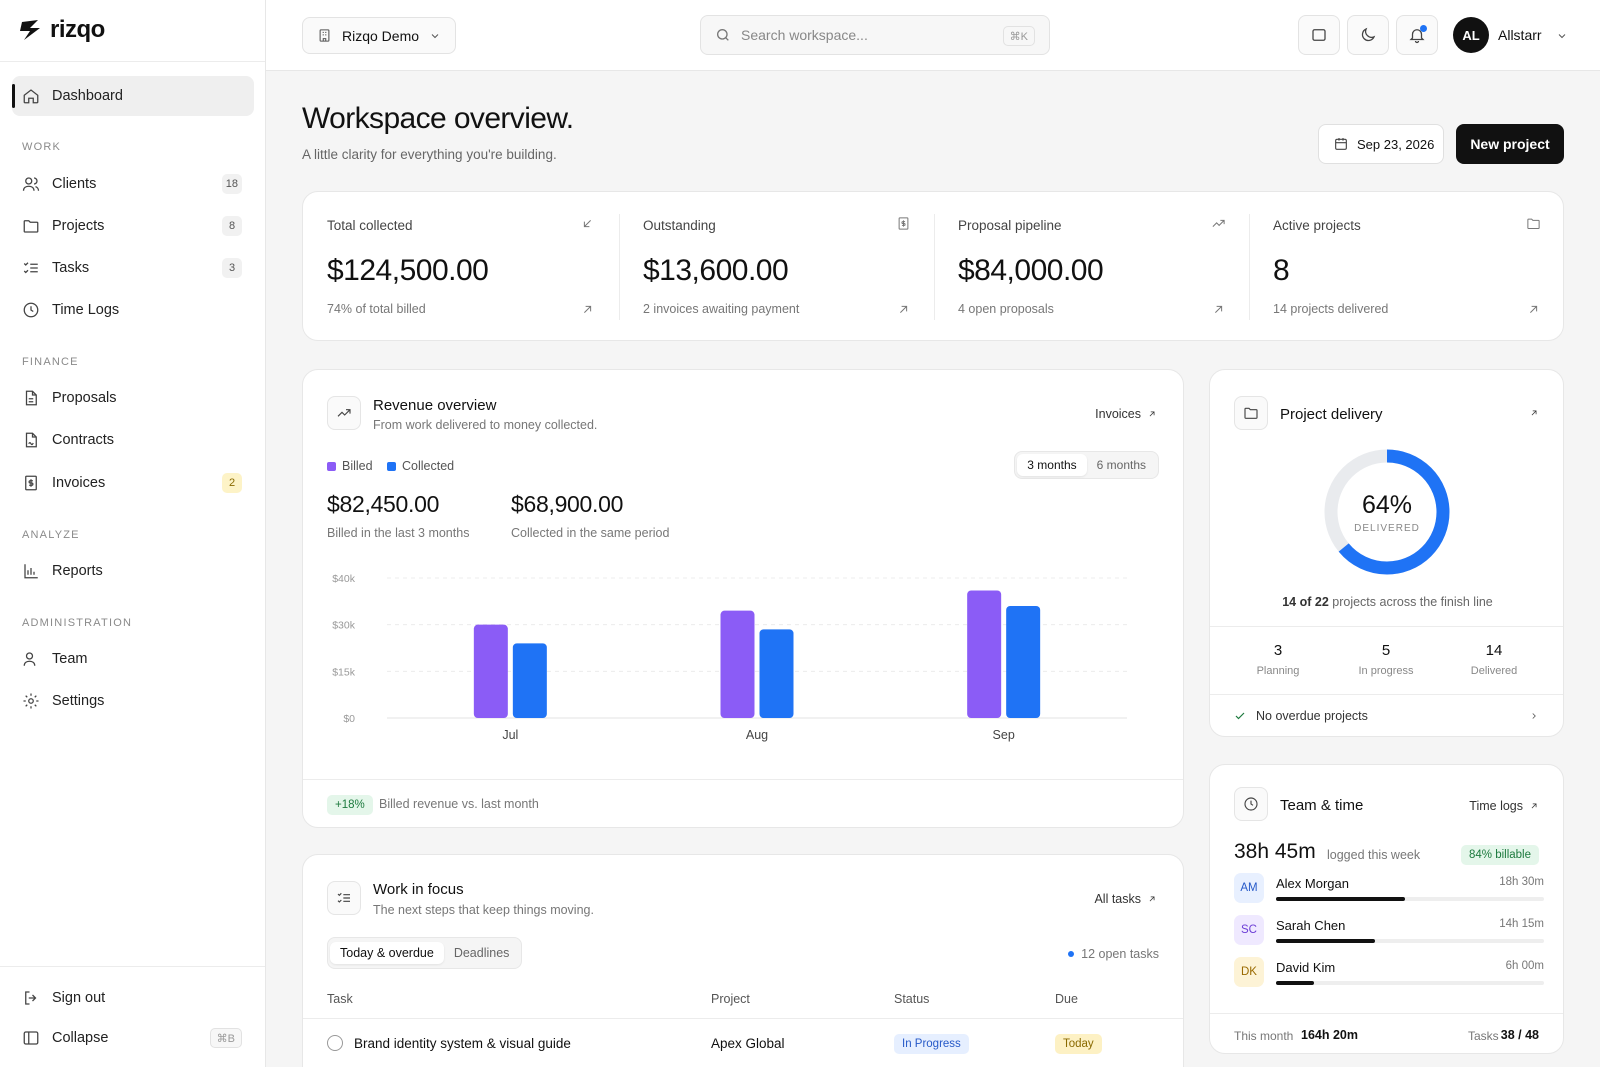  I want to click on bar-collected-aug, so click(776, 673).